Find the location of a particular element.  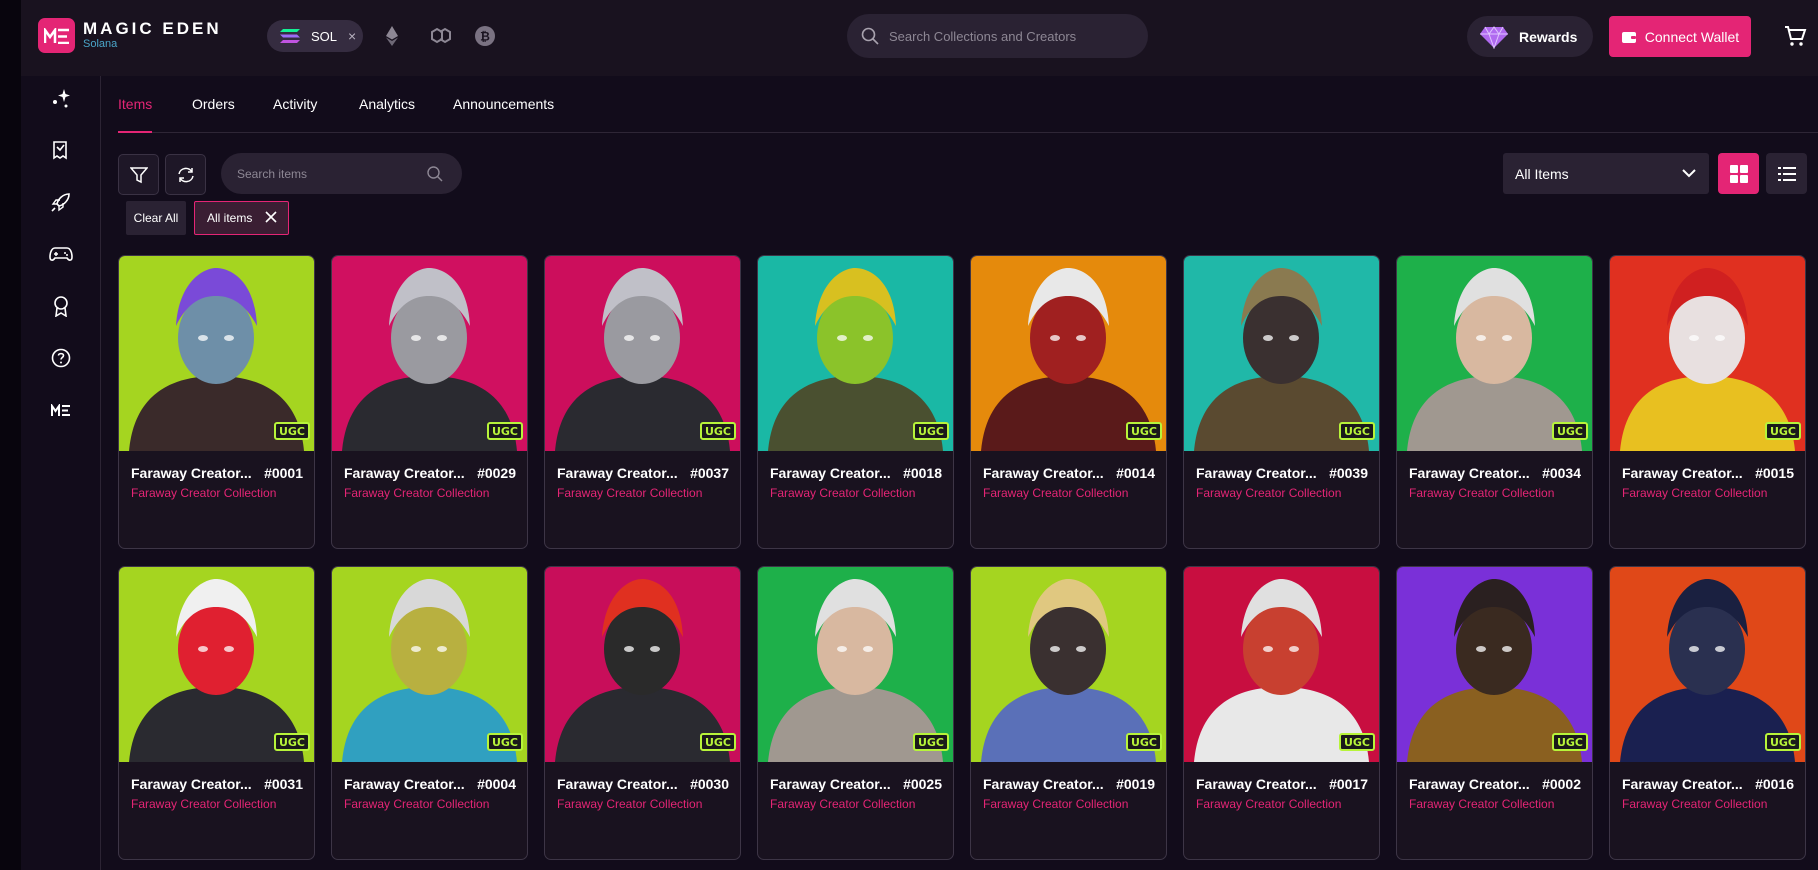

wallet-icon is located at coordinates (1628, 37).